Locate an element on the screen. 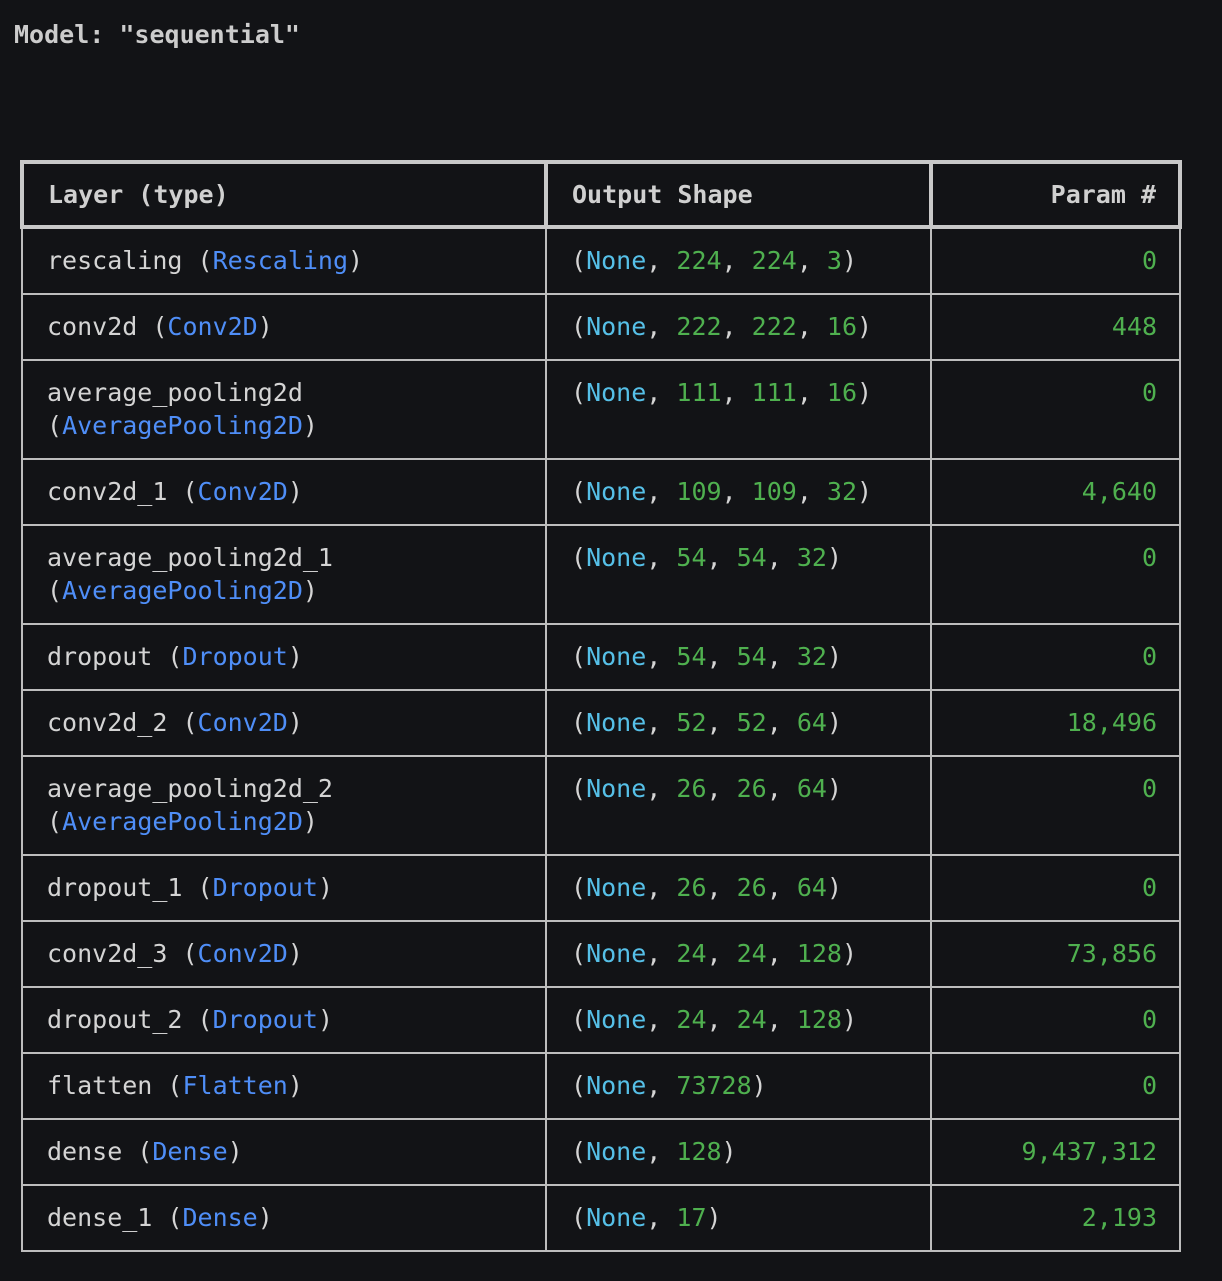 The height and width of the screenshot is (1281, 1222). output-shape-cell: (None, 73728) is located at coordinates (738, 1086).